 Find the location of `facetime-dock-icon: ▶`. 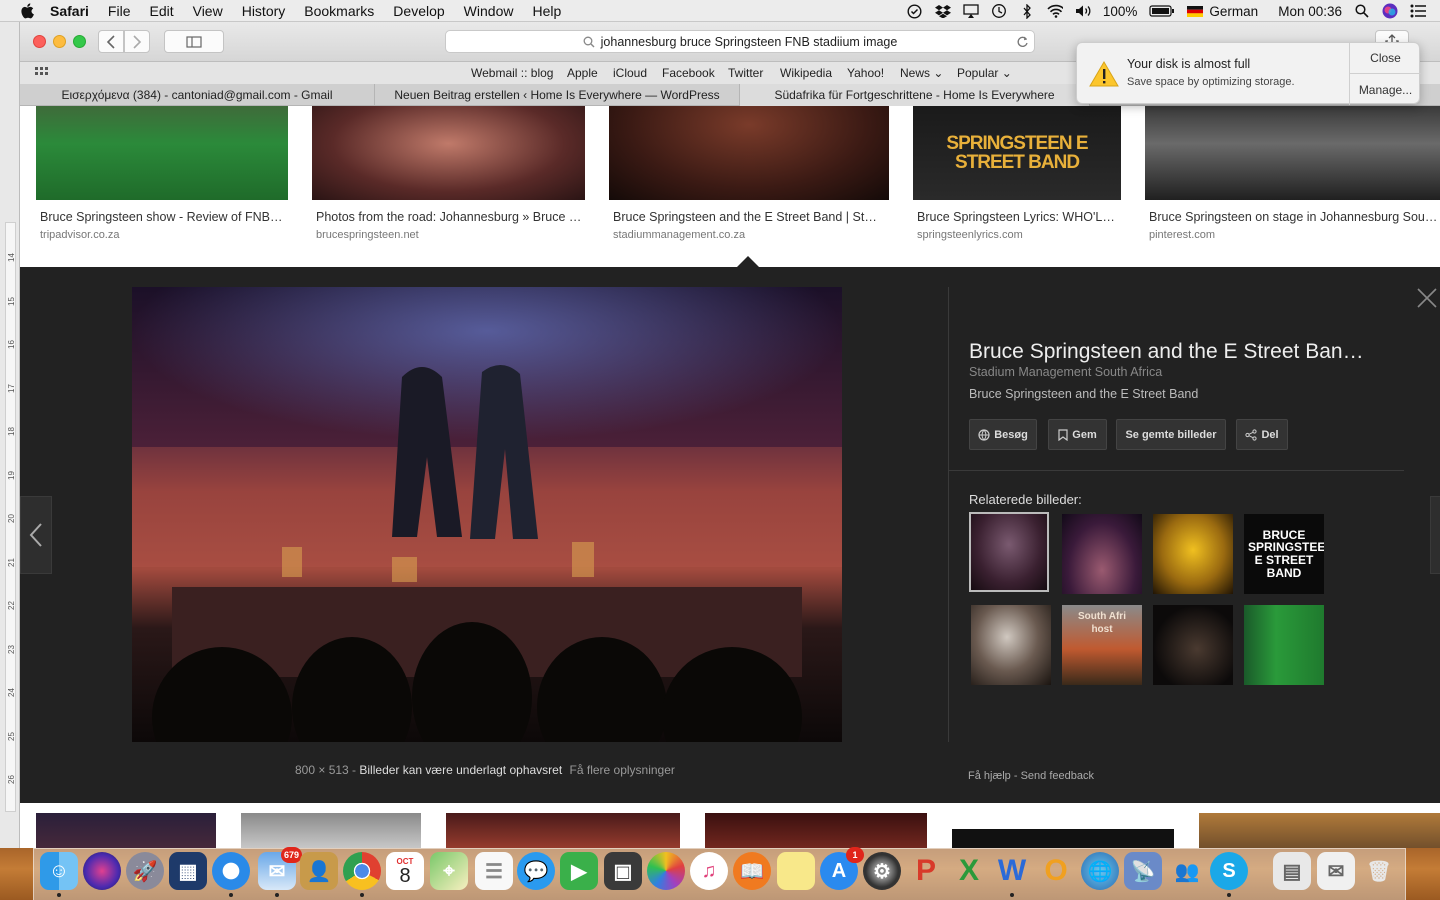

facetime-dock-icon: ▶ is located at coordinates (579, 871).